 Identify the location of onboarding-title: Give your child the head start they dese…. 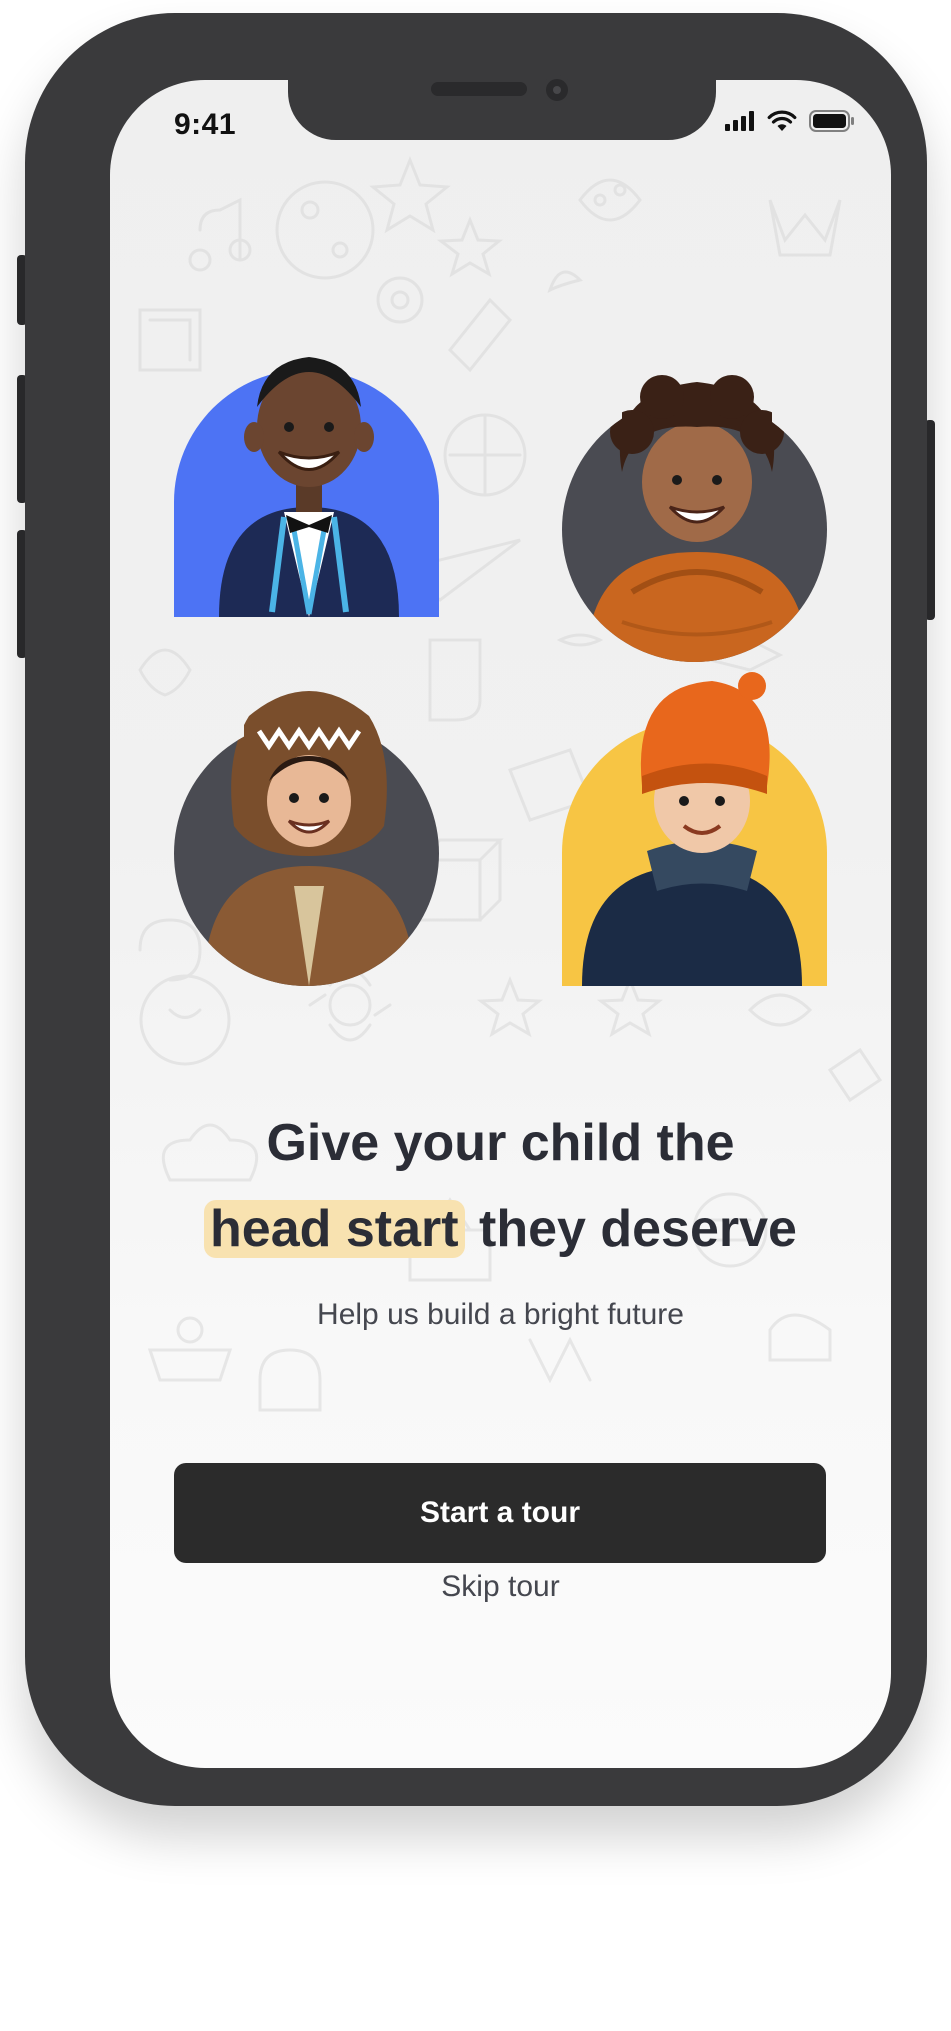
(500, 1186).